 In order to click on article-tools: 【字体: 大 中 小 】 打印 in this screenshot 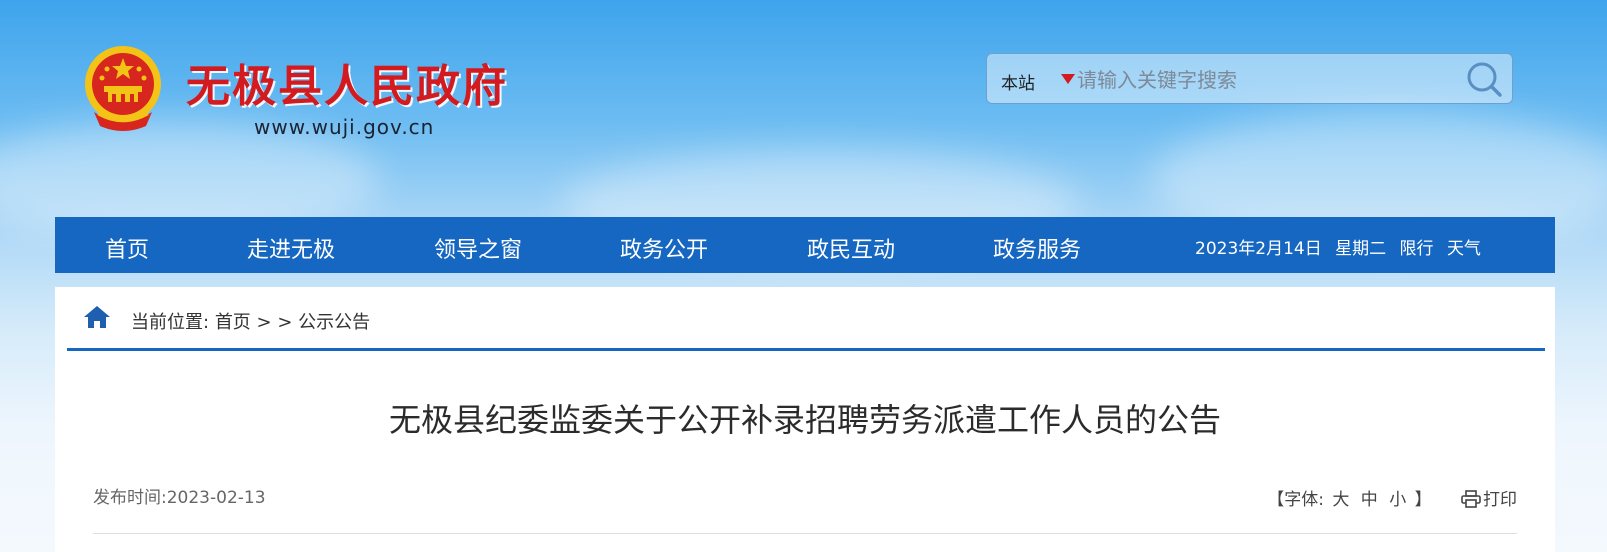, I will do `click(1392, 497)`.